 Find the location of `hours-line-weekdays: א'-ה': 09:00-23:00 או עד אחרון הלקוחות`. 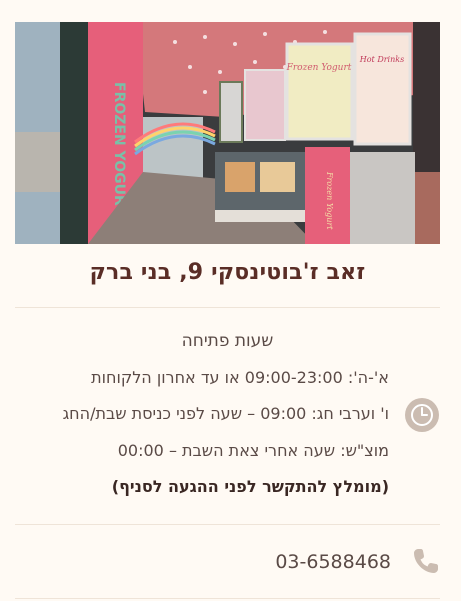

hours-line-weekdays: א'-ה': 09:00-23:00 או עד אחרון הלקוחות is located at coordinates (240, 377).